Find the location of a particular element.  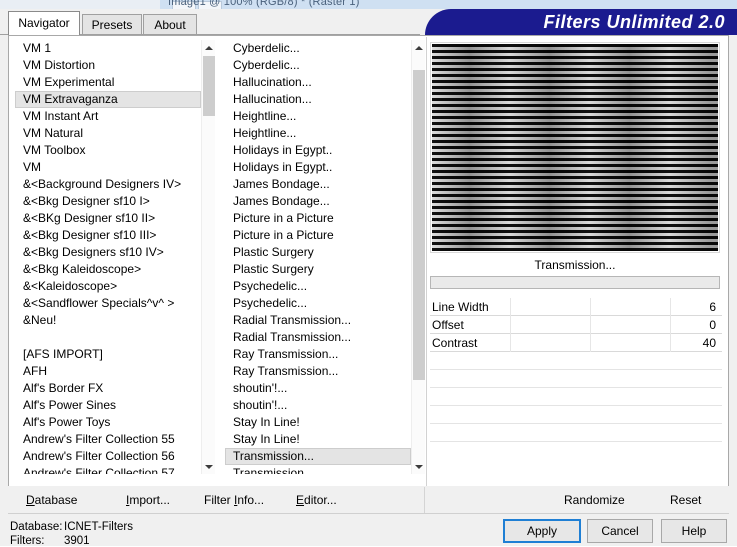

parameter-row: Offset 0 is located at coordinates (576, 325).